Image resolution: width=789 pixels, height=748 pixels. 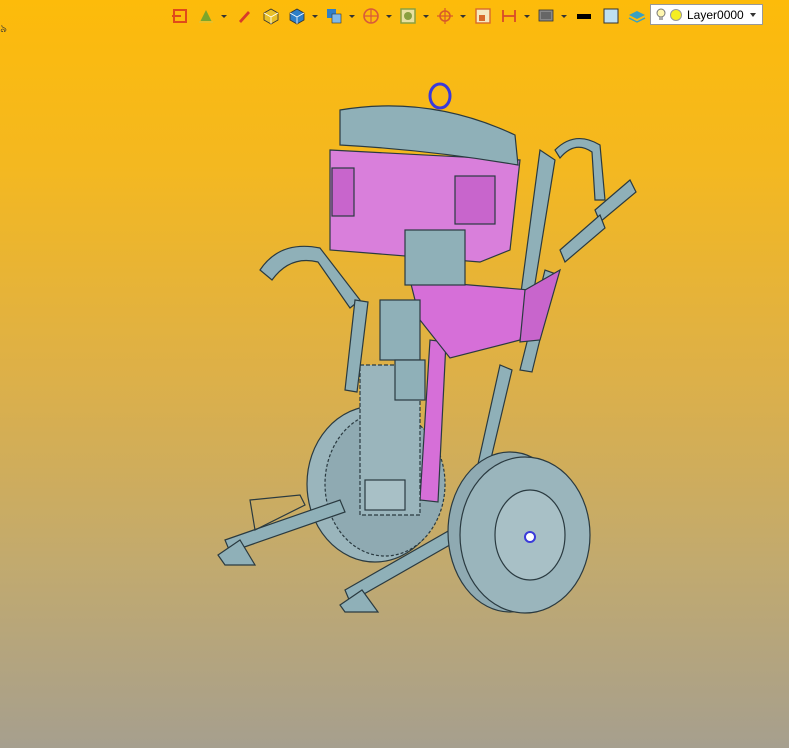 What do you see at coordinates (519, 532) in the screenshot?
I see `right-wheel` at bounding box center [519, 532].